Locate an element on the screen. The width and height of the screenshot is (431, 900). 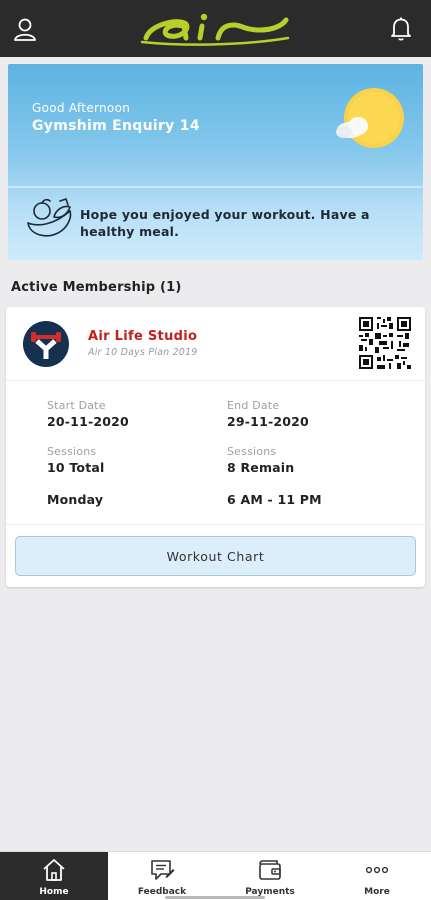
start-date-value: 20-11-2020 is located at coordinates (88, 421).